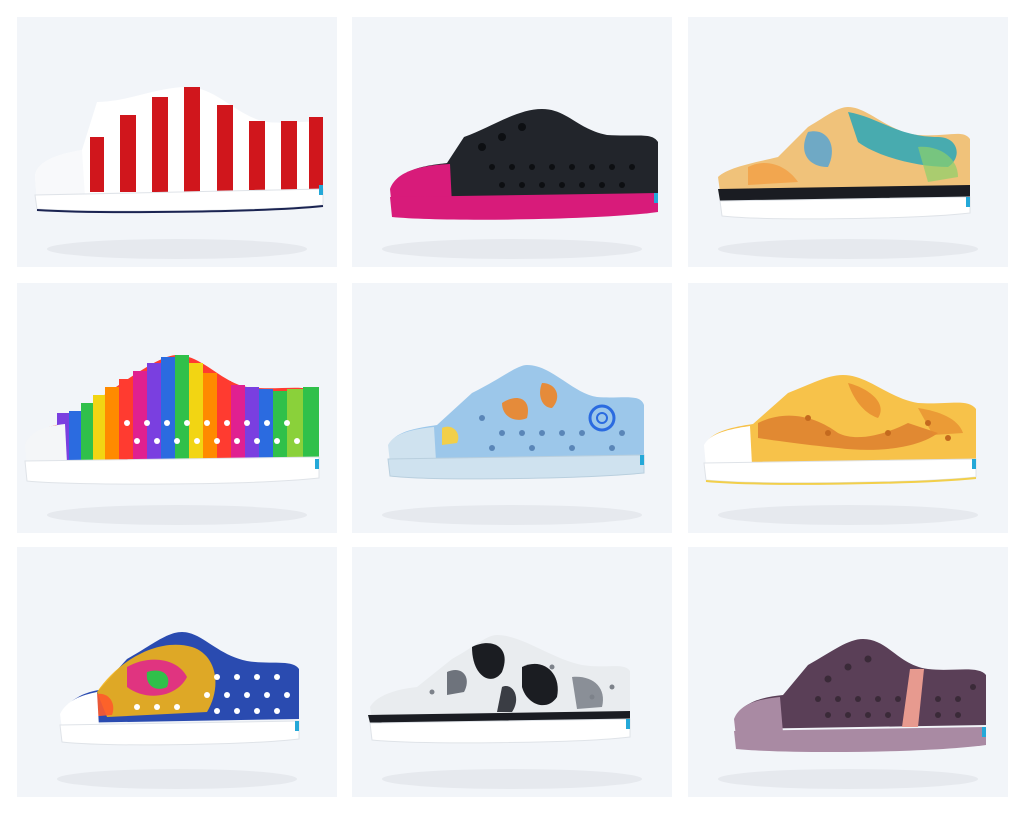  What do you see at coordinates (520, 184) in the screenshot?
I see `shoe-black-pink` at bounding box center [520, 184].